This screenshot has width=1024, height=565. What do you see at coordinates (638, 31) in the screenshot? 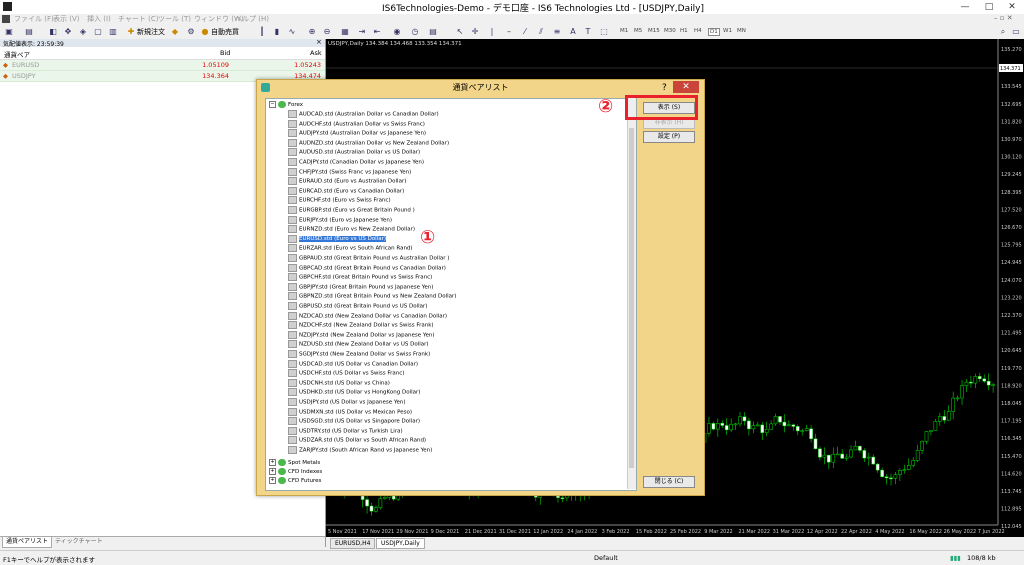
I see `tf-m5: M5` at bounding box center [638, 31].